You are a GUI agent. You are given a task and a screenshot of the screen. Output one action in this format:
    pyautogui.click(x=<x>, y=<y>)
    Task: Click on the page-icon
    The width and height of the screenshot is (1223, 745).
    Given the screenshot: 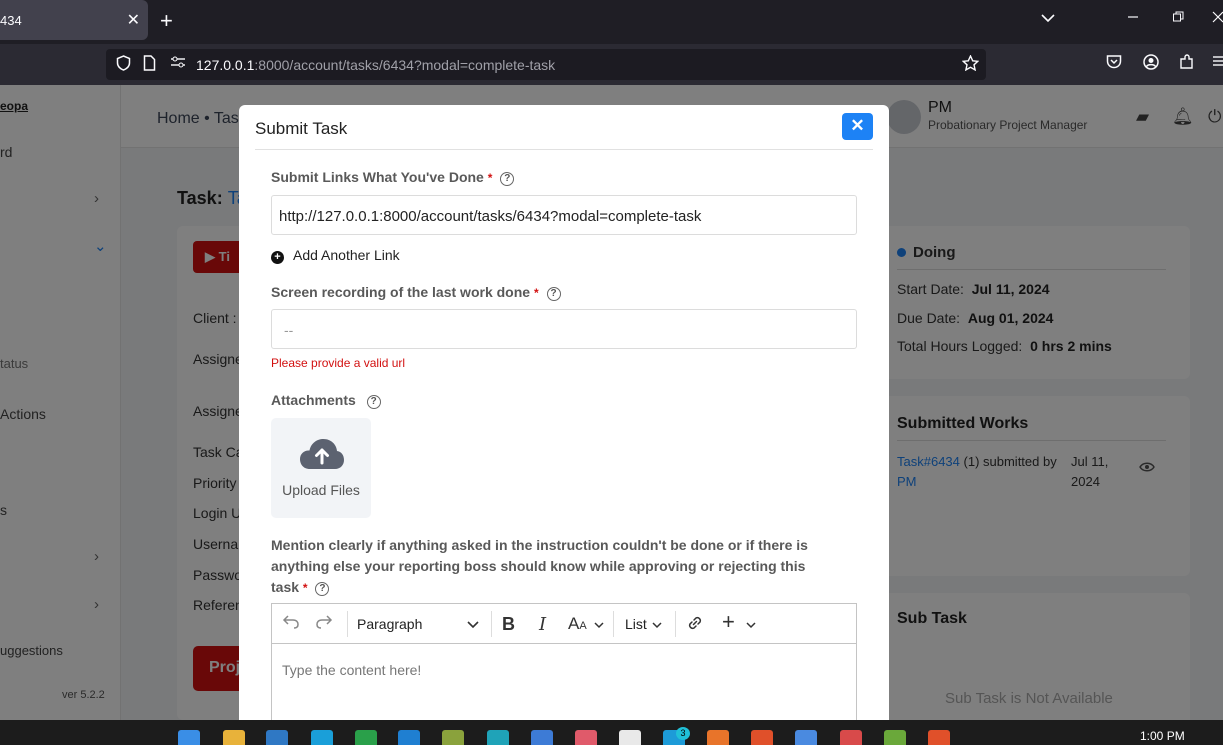 What is the action you would take?
    pyautogui.click(x=149, y=65)
    